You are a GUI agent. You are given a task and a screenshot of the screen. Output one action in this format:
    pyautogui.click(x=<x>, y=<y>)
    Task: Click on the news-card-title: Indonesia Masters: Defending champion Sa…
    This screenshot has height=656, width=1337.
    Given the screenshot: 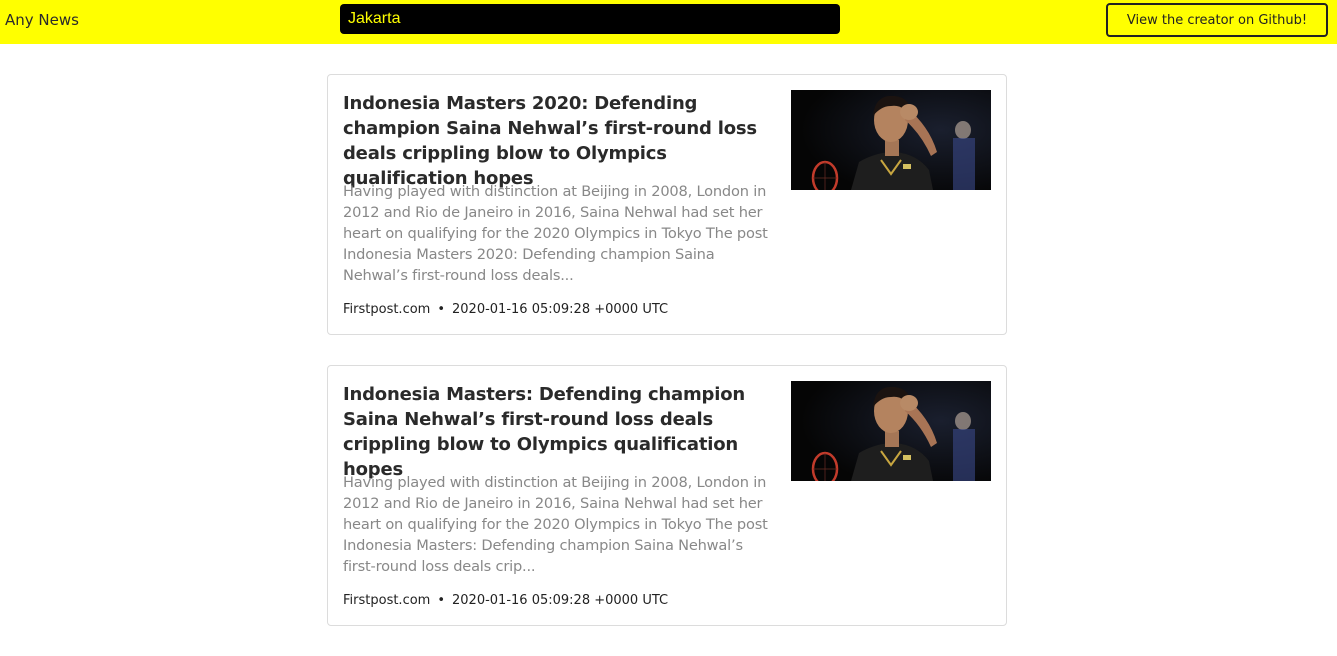 What is the action you would take?
    pyautogui.click(x=559, y=432)
    